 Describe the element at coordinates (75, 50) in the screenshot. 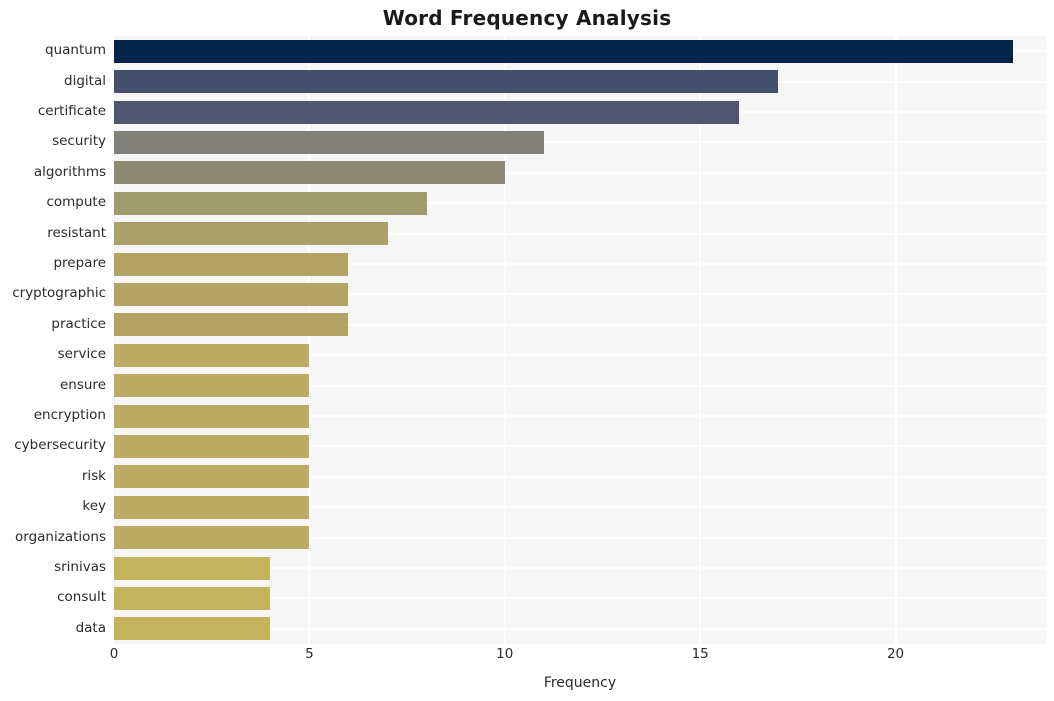

I see `y-tick-label-quantum: quantum` at that location.